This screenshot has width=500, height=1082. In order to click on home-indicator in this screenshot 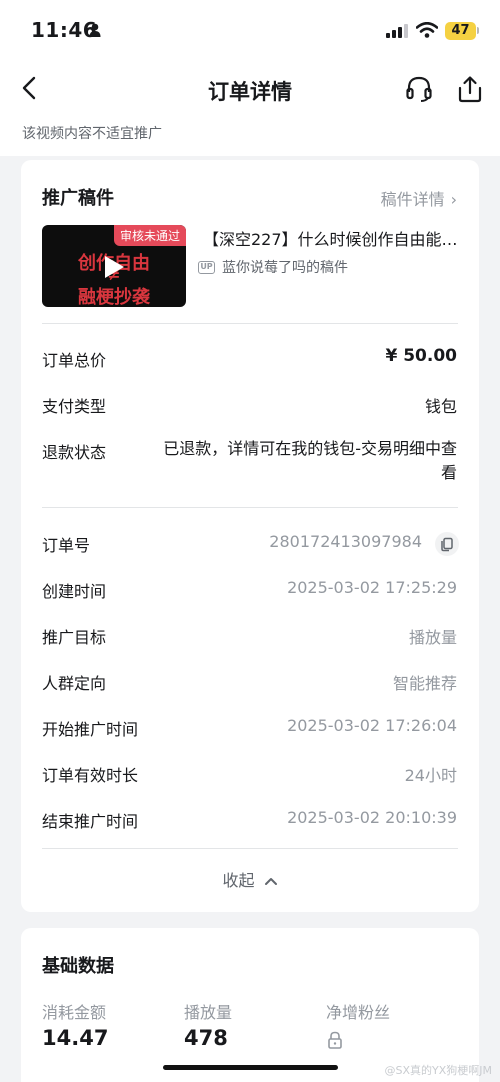, I will do `click(250, 1067)`.